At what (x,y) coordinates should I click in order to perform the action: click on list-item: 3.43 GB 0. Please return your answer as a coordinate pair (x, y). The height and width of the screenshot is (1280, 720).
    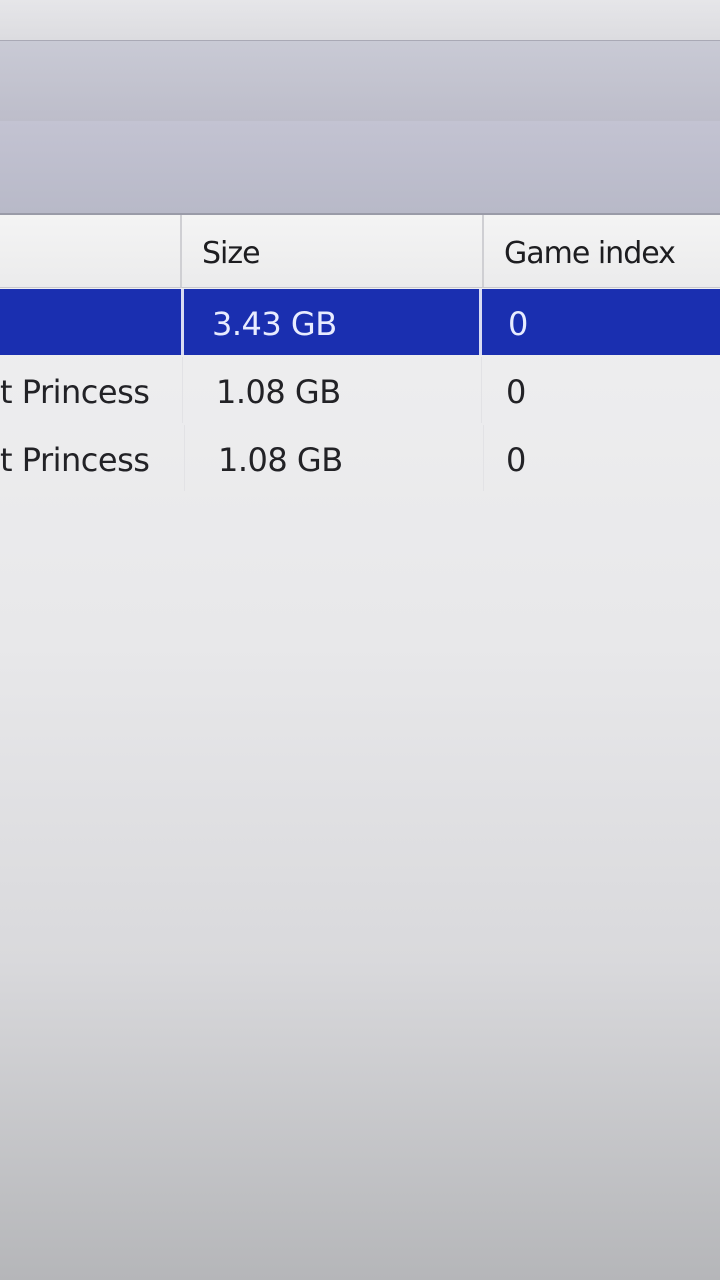
    Looking at the image, I should click on (360, 322).